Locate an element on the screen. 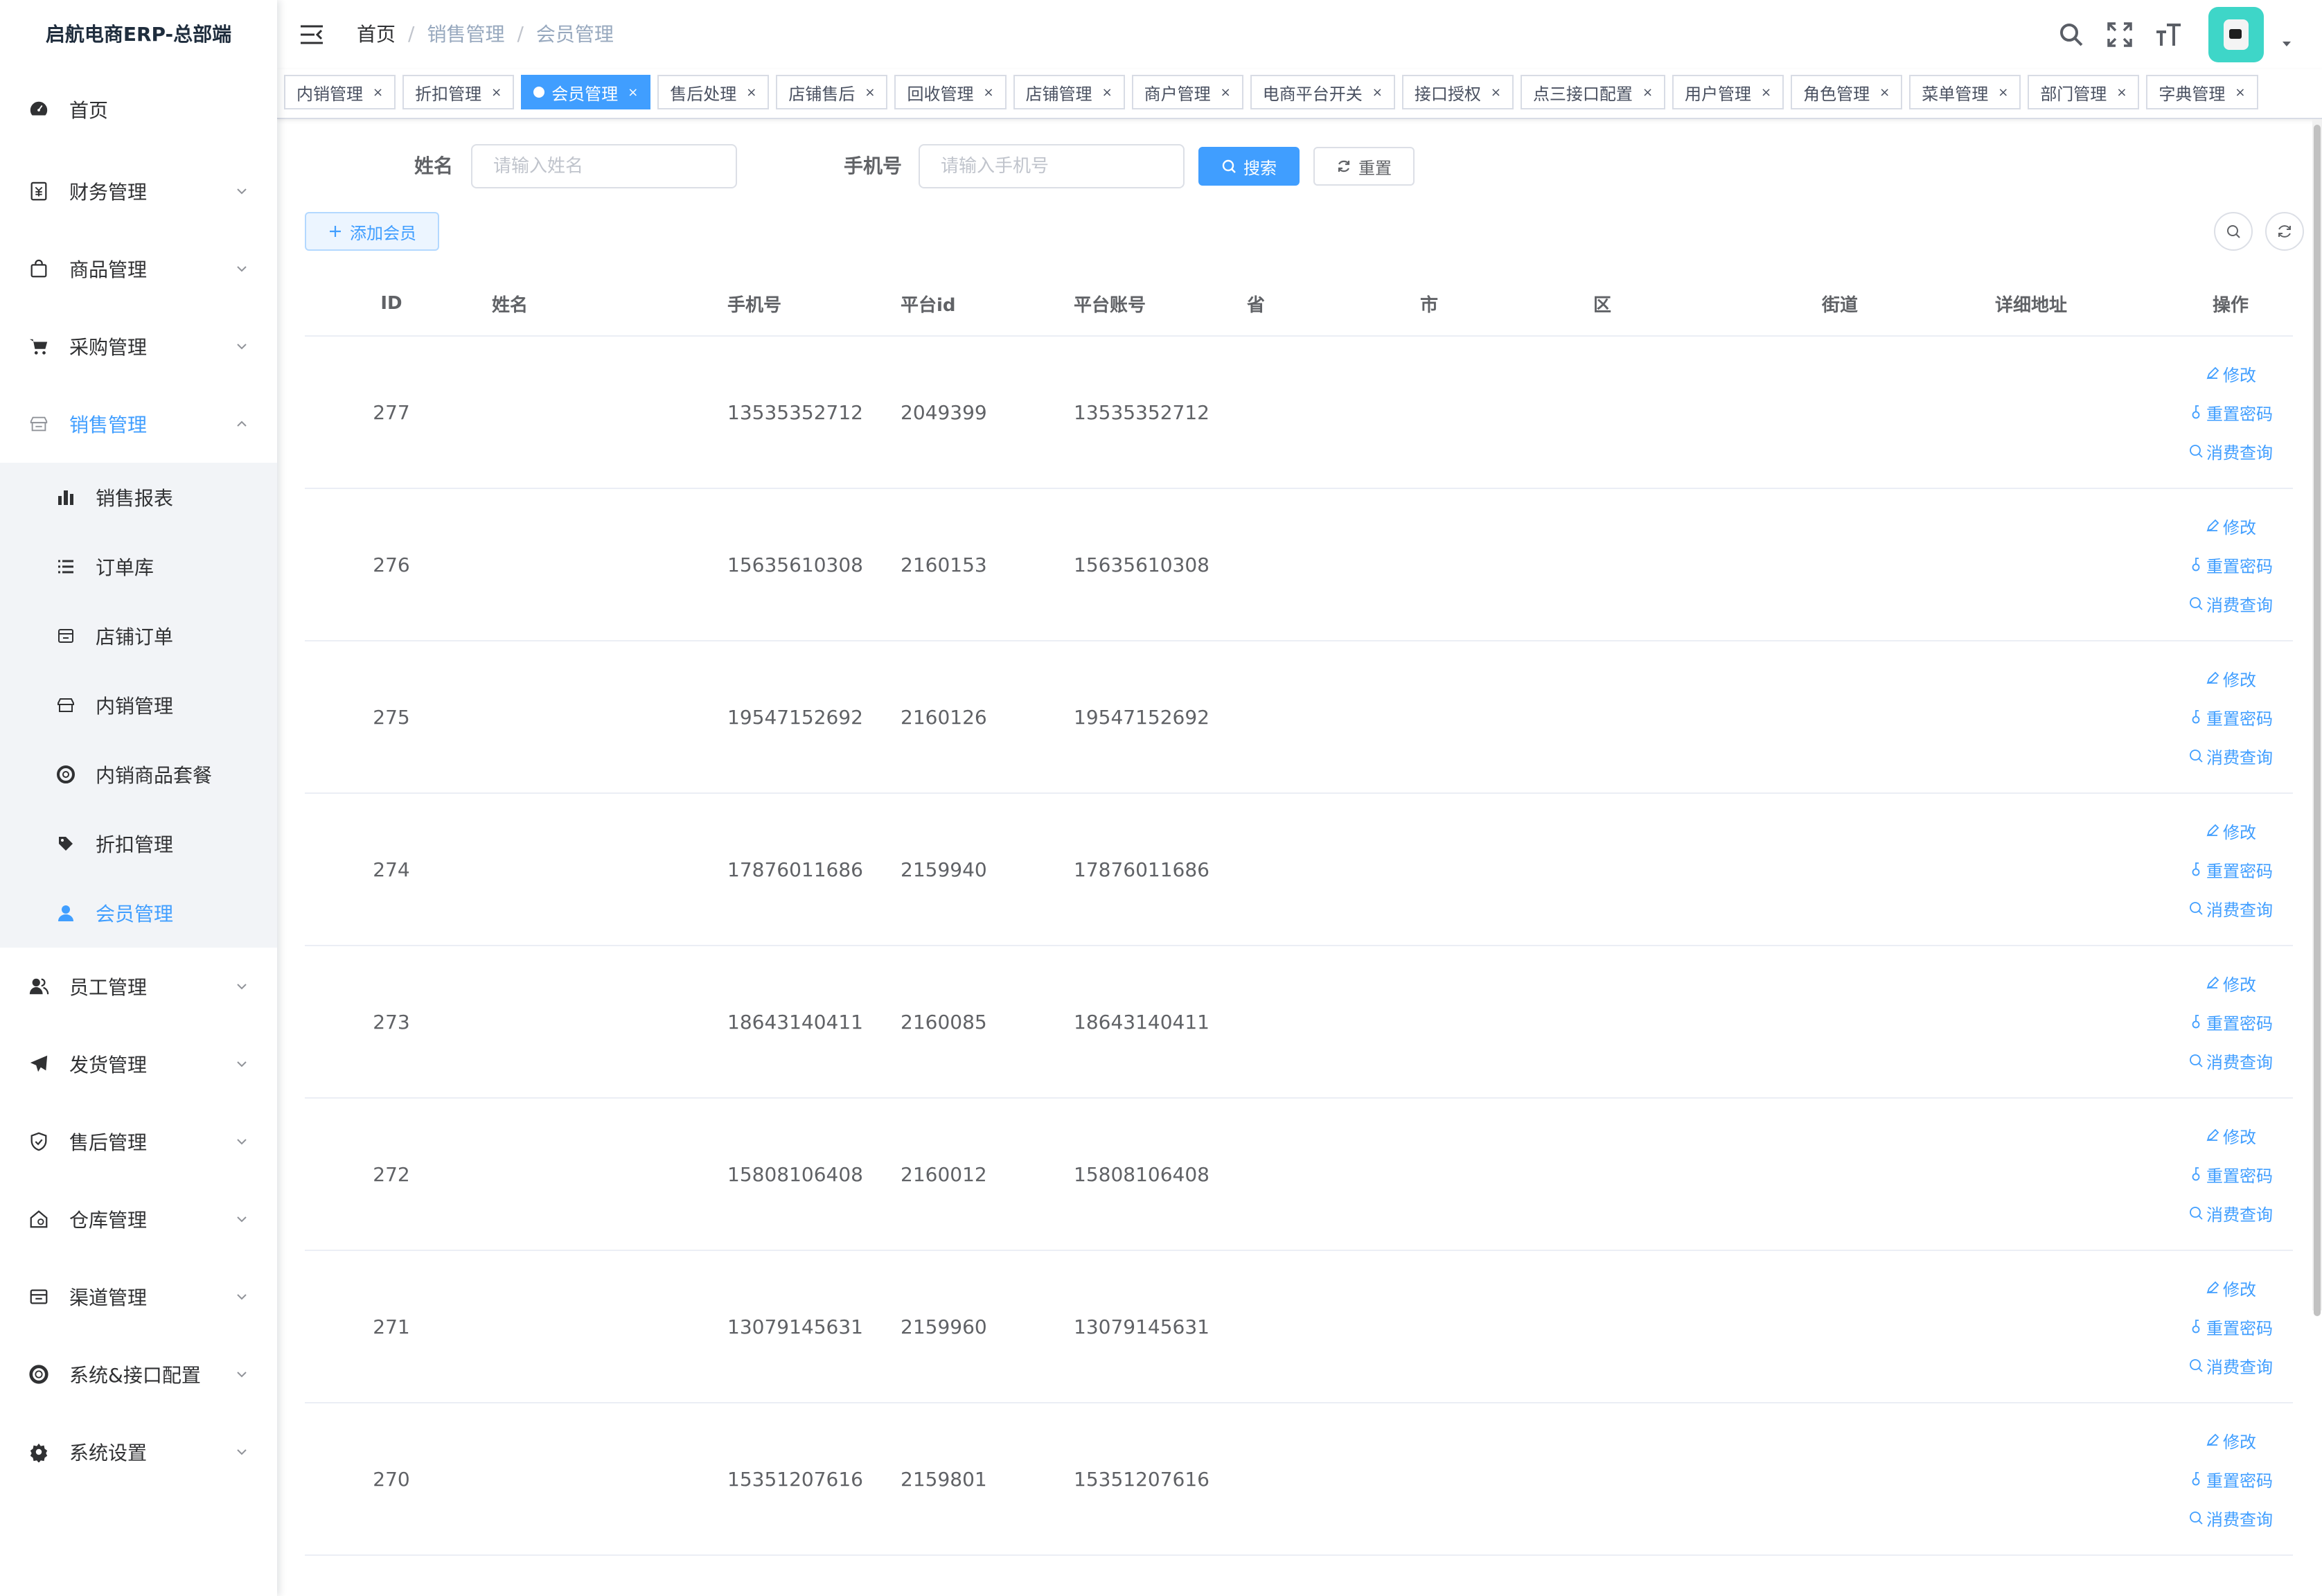  tag-10: 点三接口配置 × is located at coordinates (1593, 92).